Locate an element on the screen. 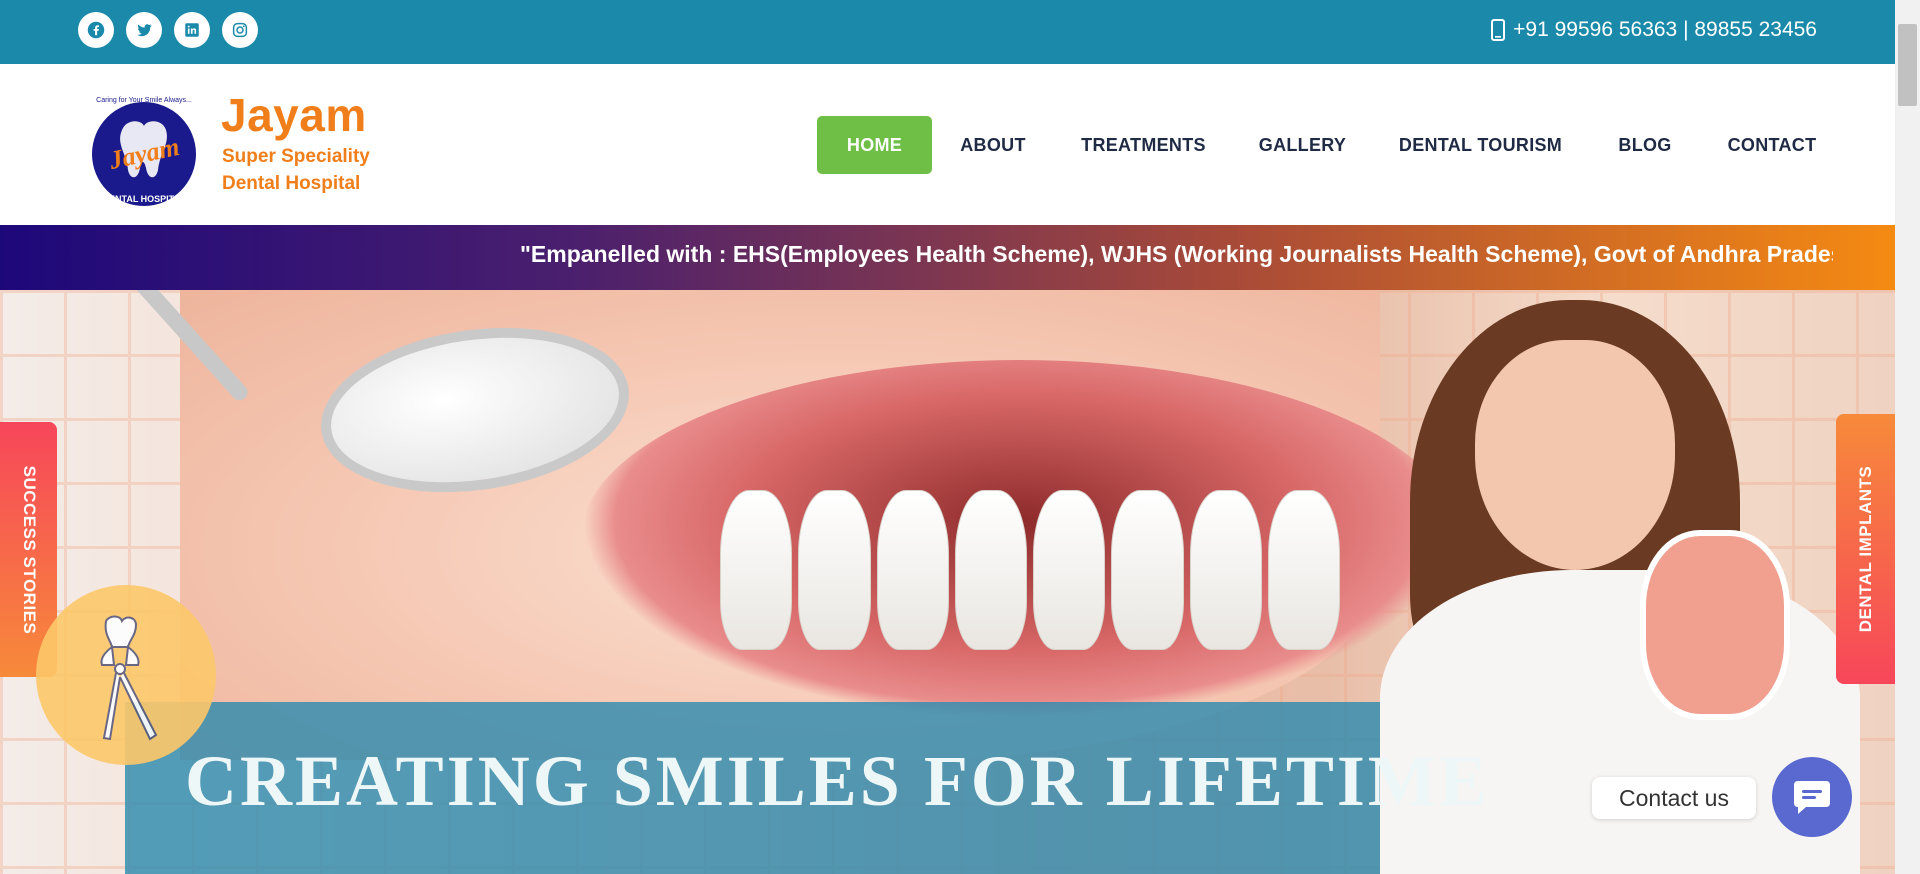  nav-treatments: TREATMENTS is located at coordinates (1143, 145).